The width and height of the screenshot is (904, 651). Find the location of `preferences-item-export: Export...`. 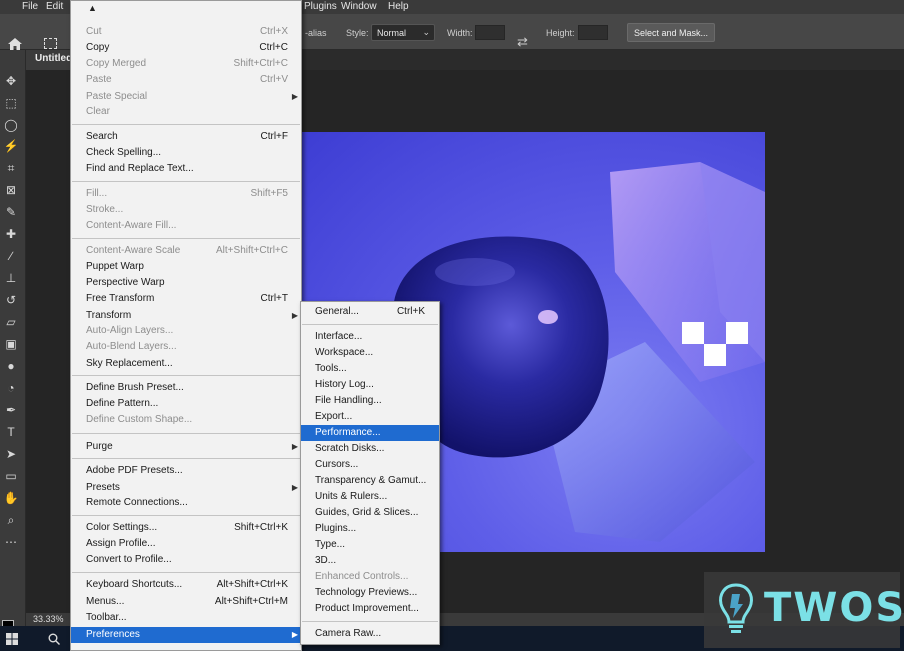

preferences-item-export: Export... is located at coordinates (370, 417).